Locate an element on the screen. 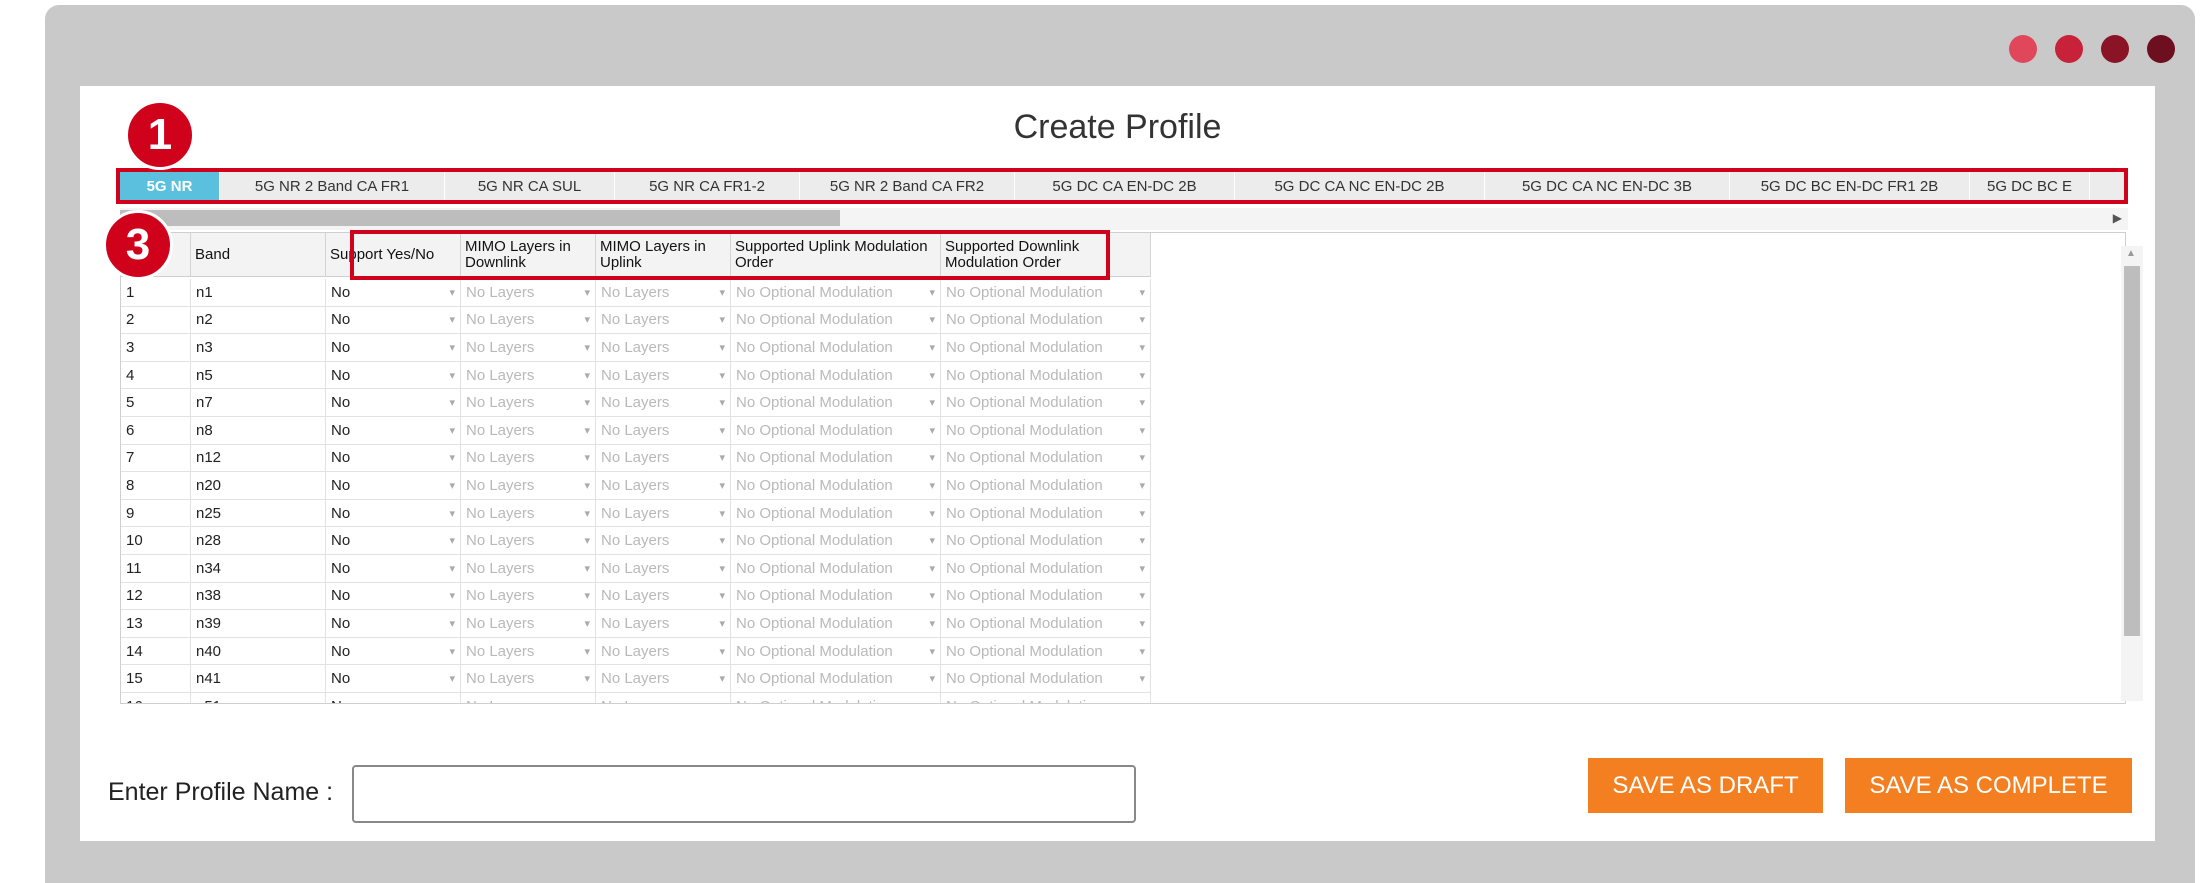 This screenshot has height=883, width=2203. vertical-scroll-thumb is located at coordinates (2132, 451).